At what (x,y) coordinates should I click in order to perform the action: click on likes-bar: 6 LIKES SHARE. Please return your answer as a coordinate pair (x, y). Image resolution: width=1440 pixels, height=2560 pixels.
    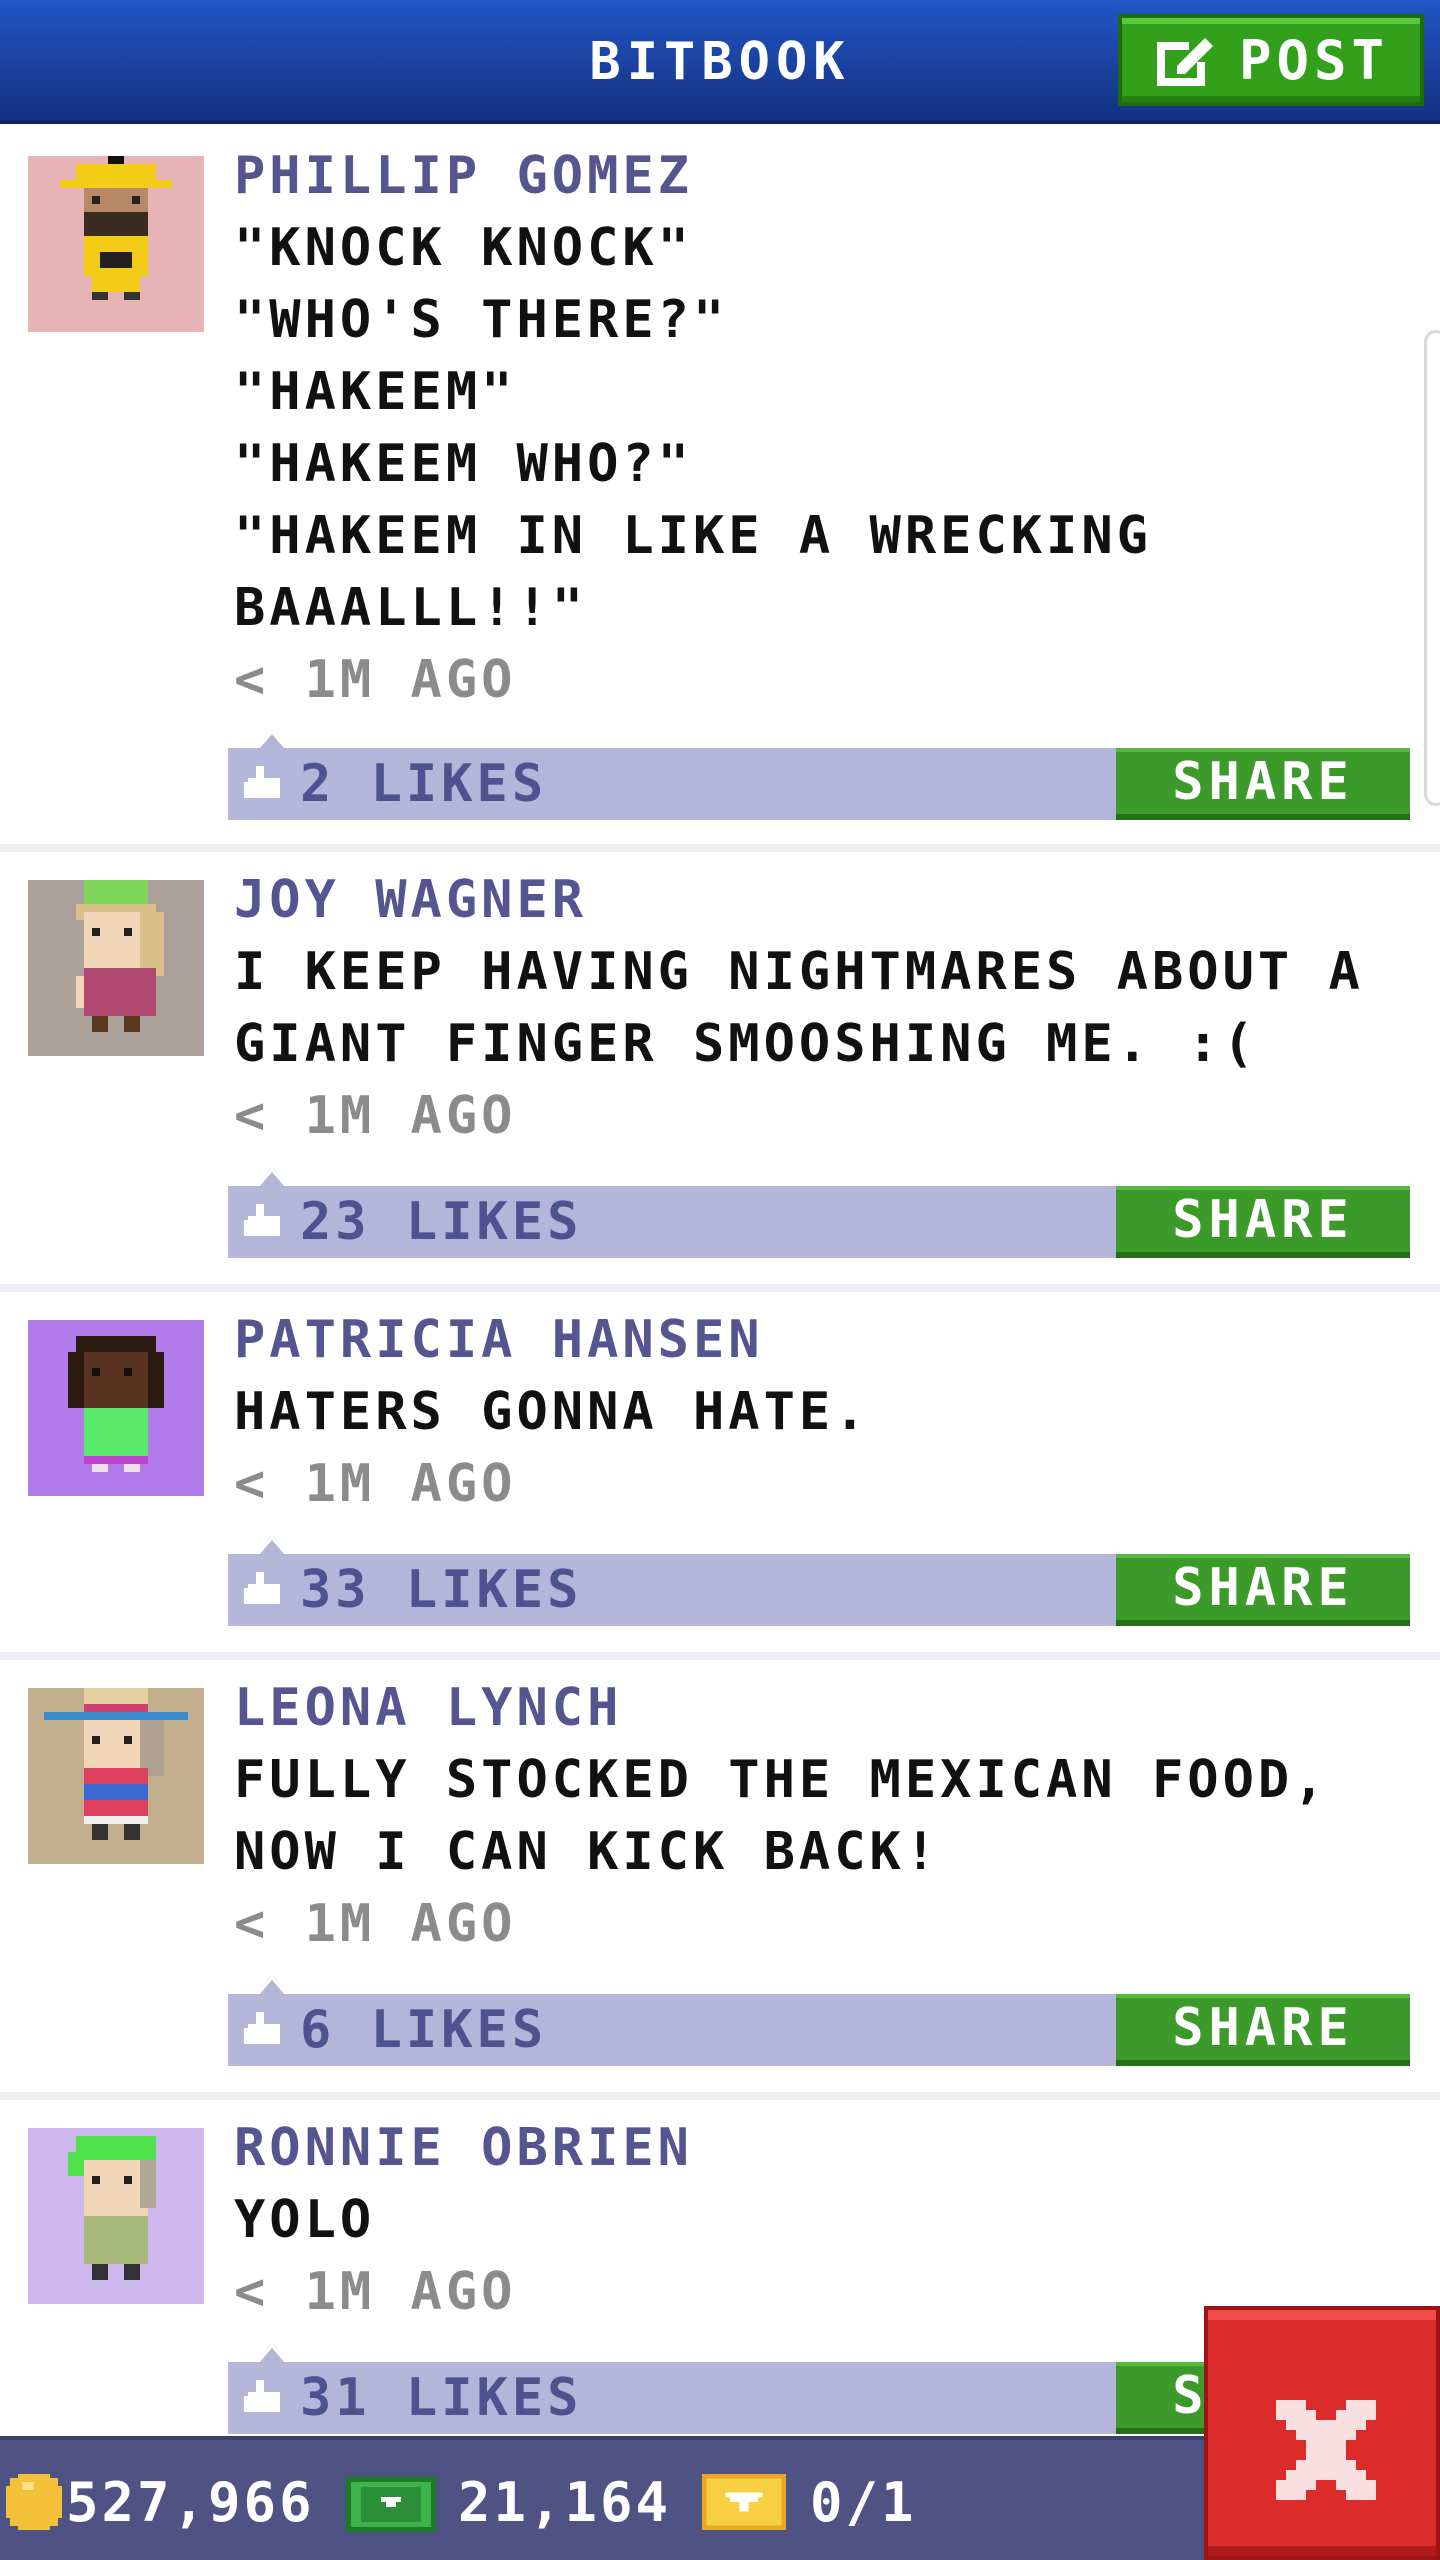
    Looking at the image, I should click on (819, 2023).